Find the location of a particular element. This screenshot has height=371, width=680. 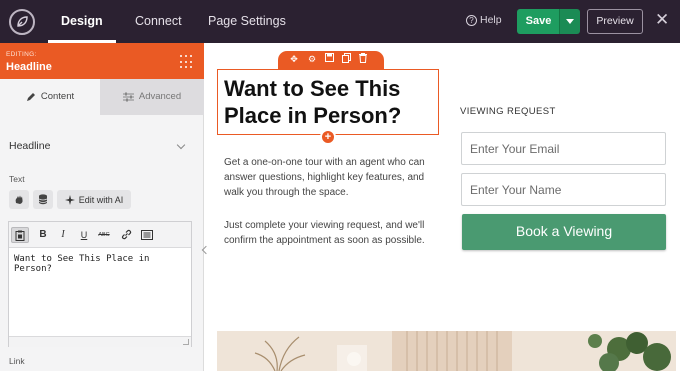

underline-button: U is located at coordinates (84, 235).